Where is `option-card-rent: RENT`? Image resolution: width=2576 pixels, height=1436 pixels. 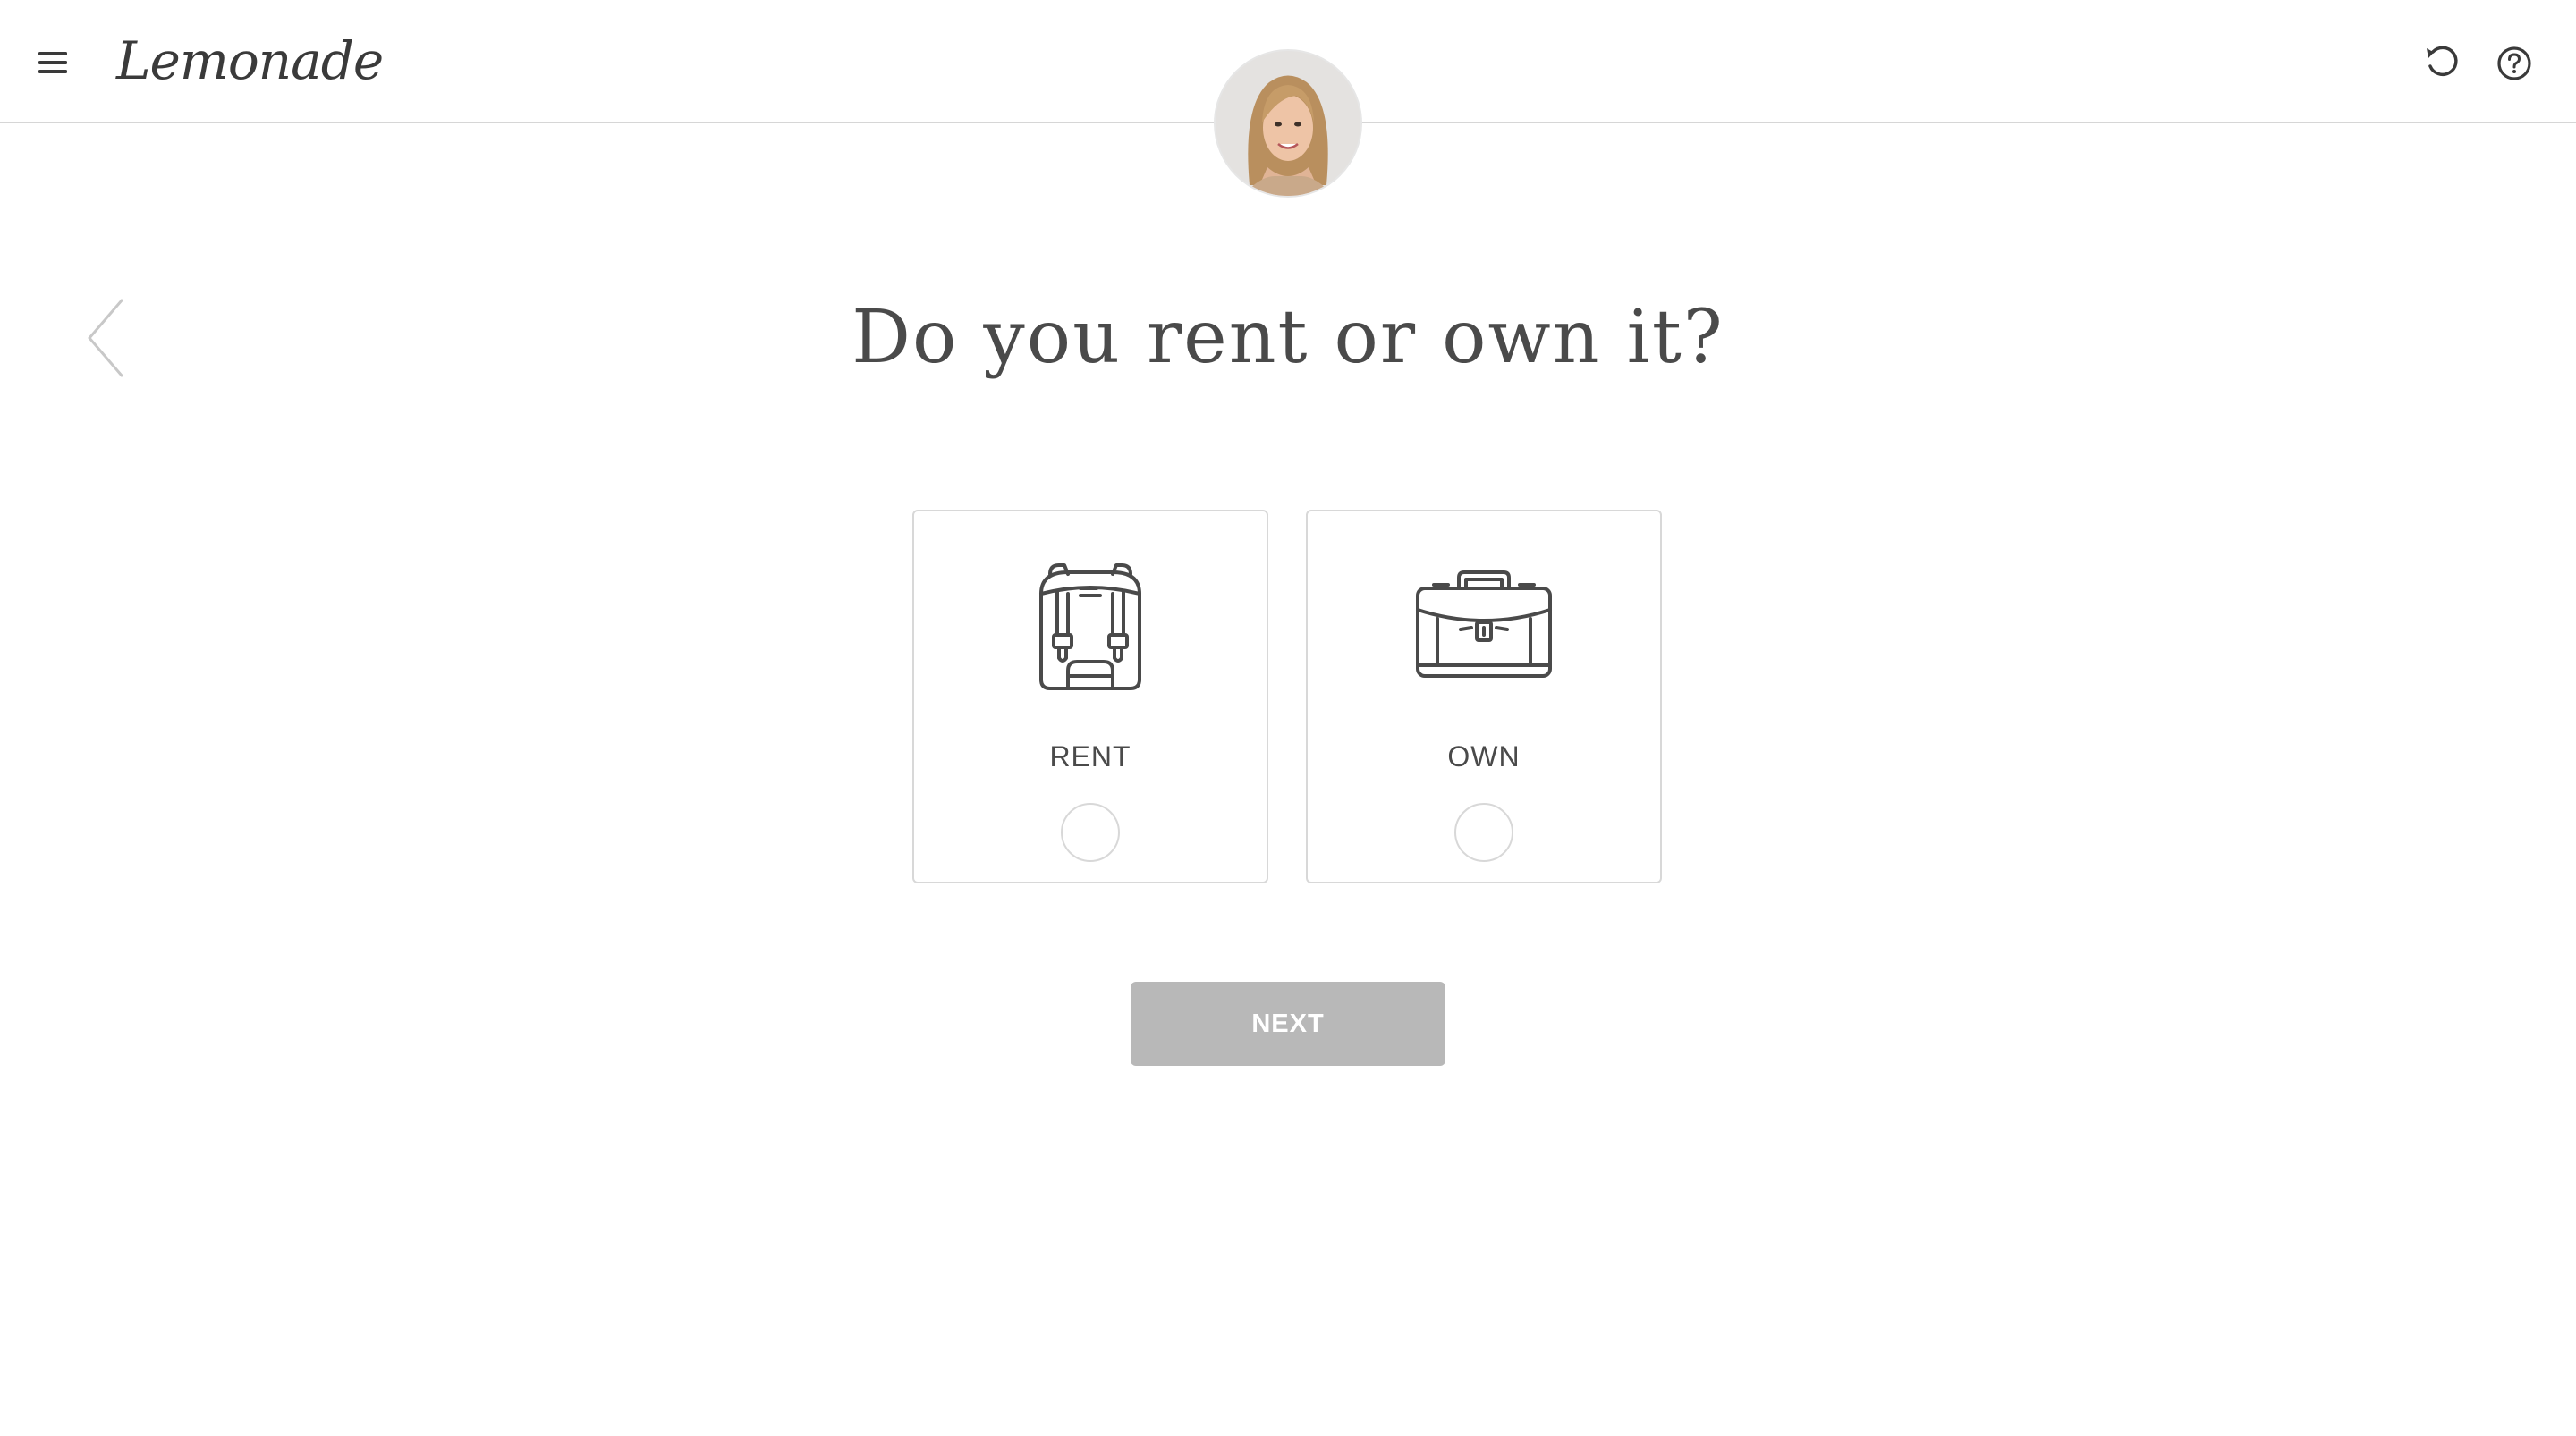
option-card-rent: RENT is located at coordinates (1090, 696).